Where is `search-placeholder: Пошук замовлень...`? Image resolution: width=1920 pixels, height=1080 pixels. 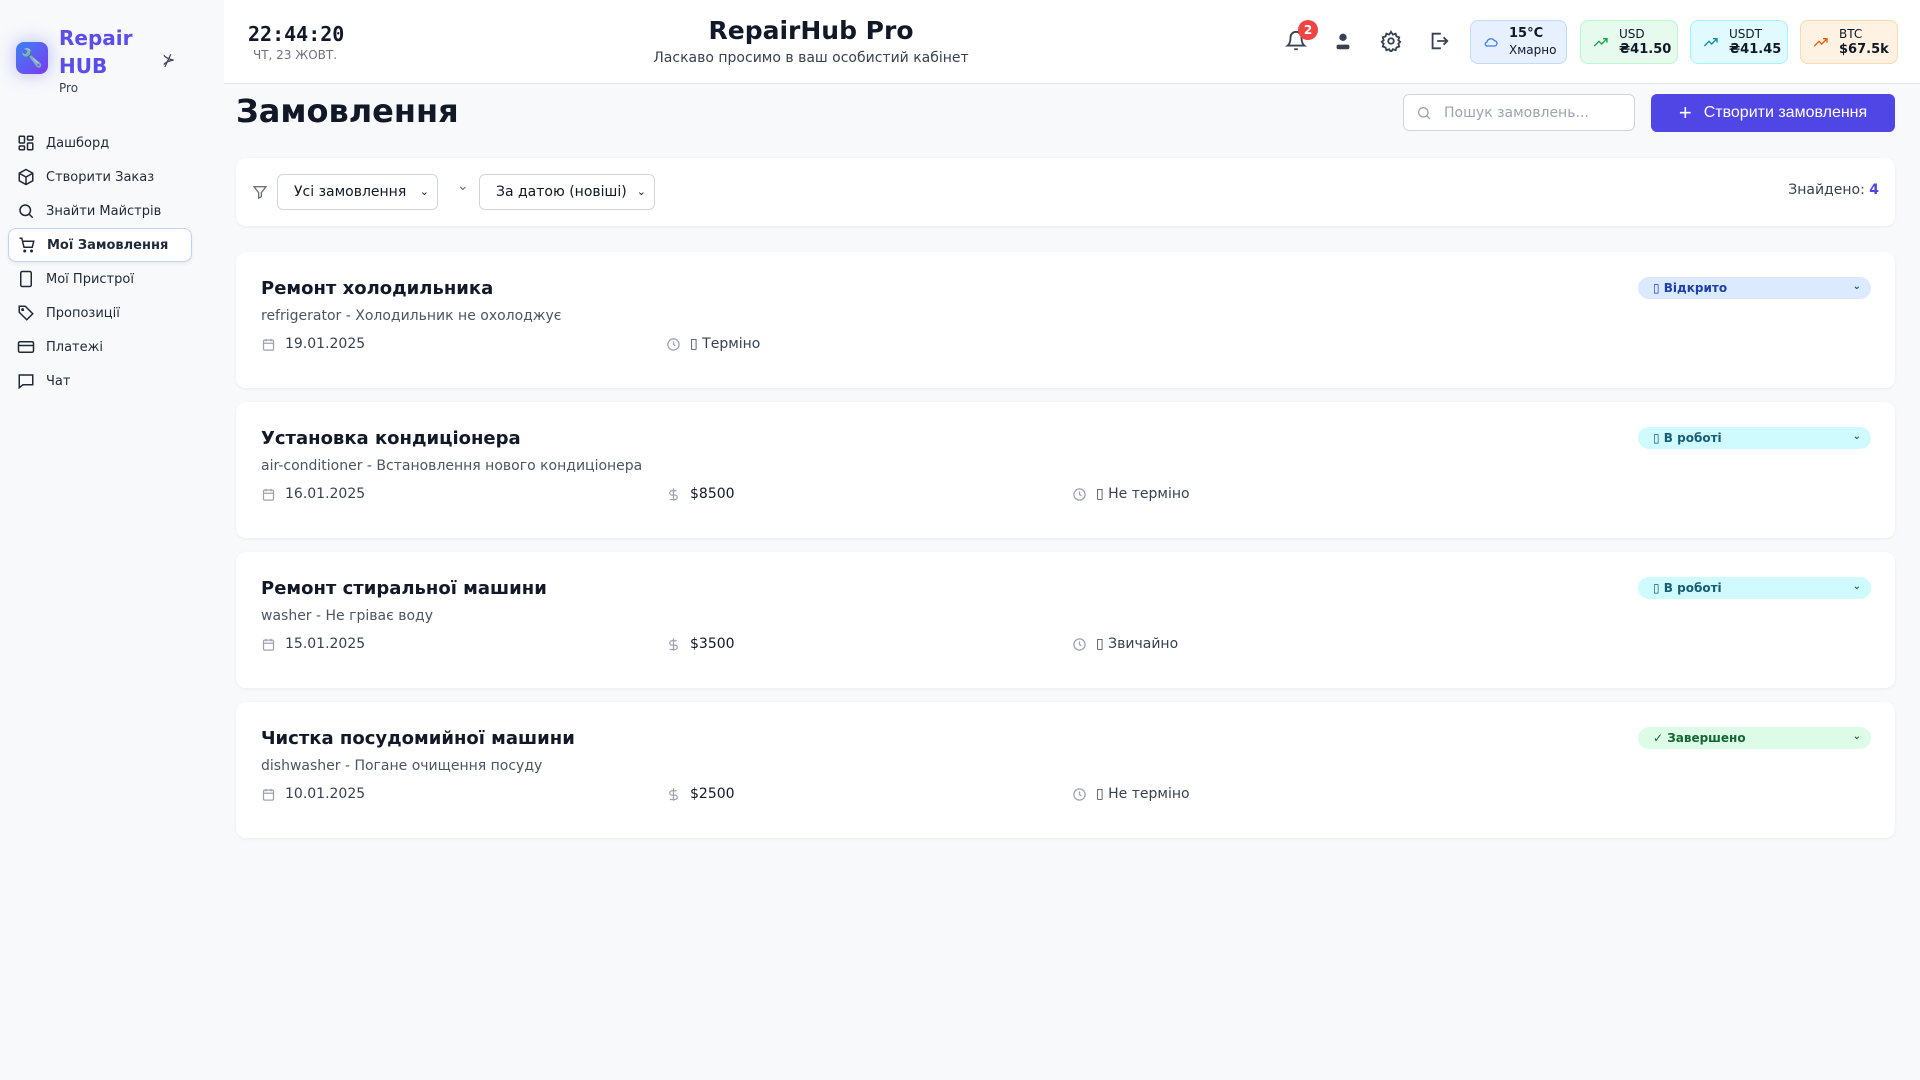
search-placeholder: Пошук замовлень... is located at coordinates (1516, 112).